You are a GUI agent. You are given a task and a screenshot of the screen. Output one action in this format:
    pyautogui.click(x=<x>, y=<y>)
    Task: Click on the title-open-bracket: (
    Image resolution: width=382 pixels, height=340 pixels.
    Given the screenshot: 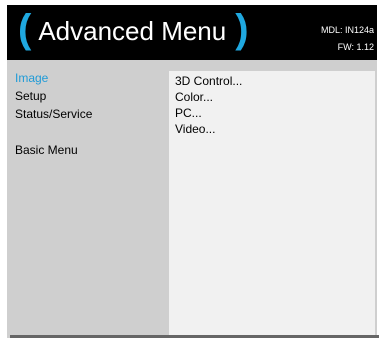 What is the action you would take?
    pyautogui.click(x=25, y=29)
    